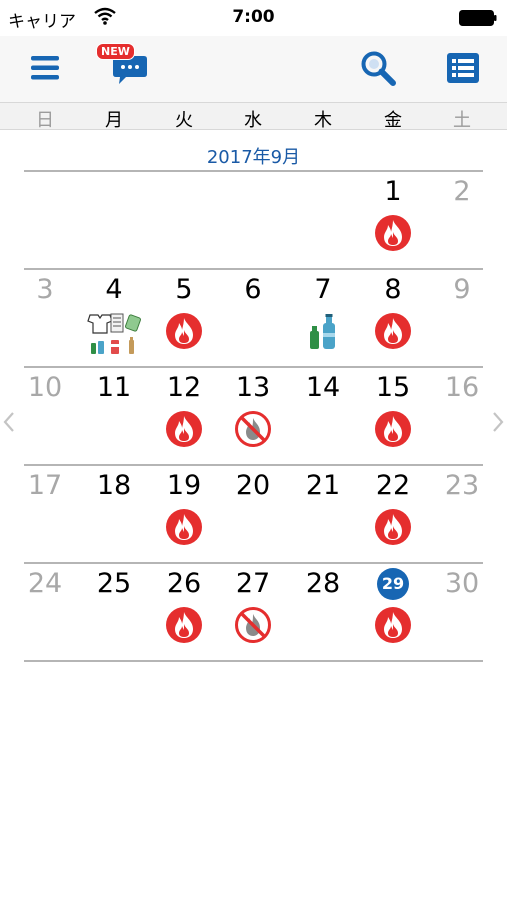 The width and height of the screenshot is (507, 900). What do you see at coordinates (45, 290) in the screenshot?
I see `day-3: 3` at bounding box center [45, 290].